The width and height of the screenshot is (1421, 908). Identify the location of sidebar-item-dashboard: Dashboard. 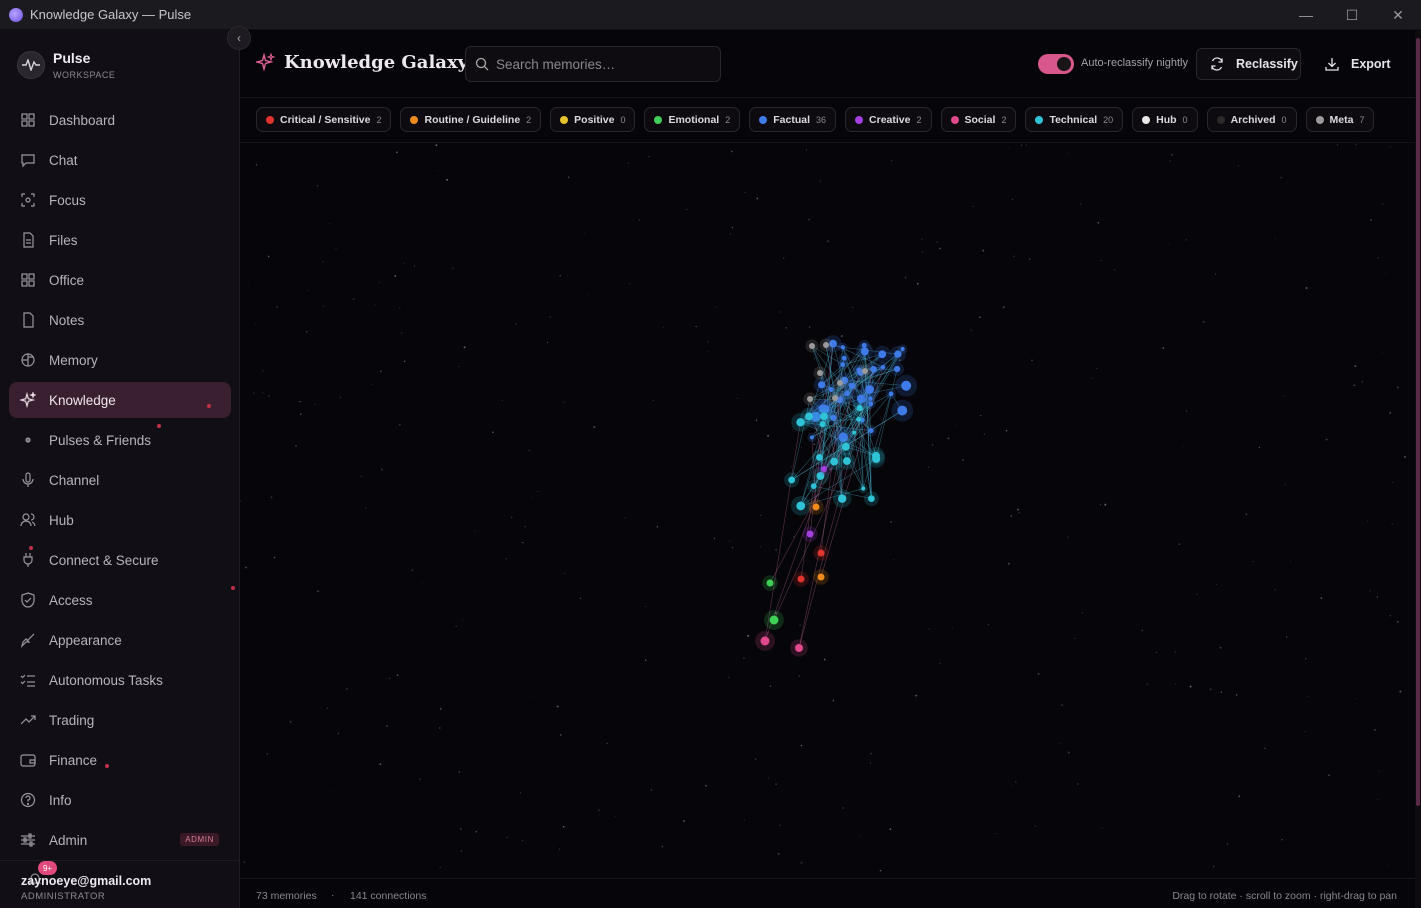
(120, 120).